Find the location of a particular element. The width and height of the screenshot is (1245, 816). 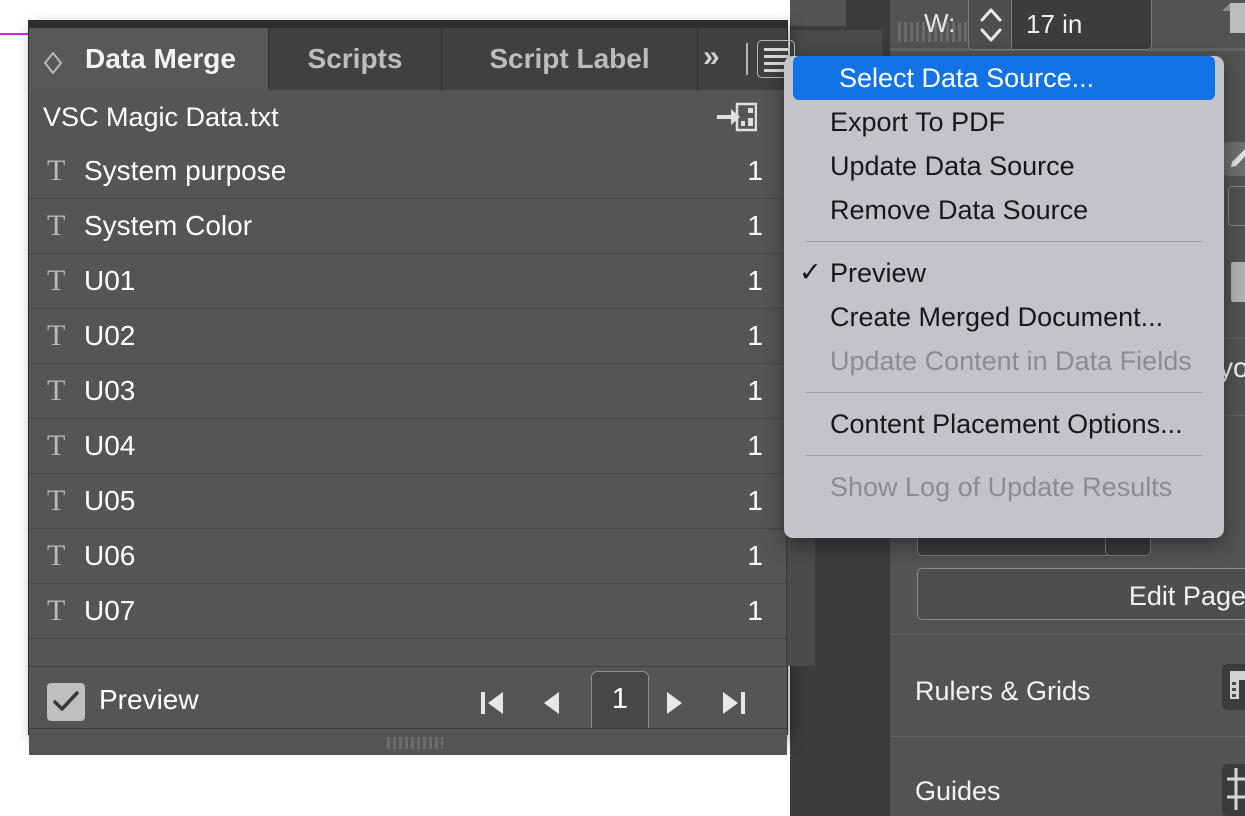

section-guides: Guides is located at coordinates (958, 791).